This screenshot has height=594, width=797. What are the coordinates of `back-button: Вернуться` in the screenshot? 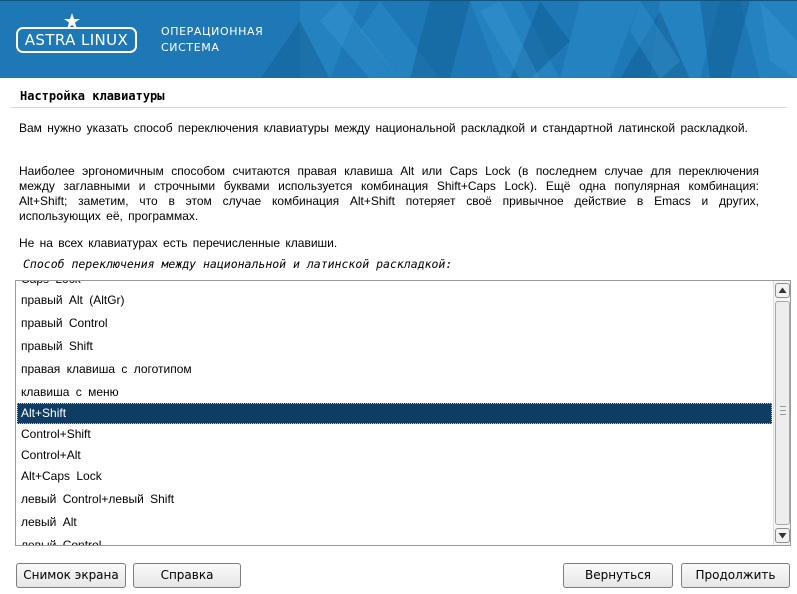 It's located at (618, 575).